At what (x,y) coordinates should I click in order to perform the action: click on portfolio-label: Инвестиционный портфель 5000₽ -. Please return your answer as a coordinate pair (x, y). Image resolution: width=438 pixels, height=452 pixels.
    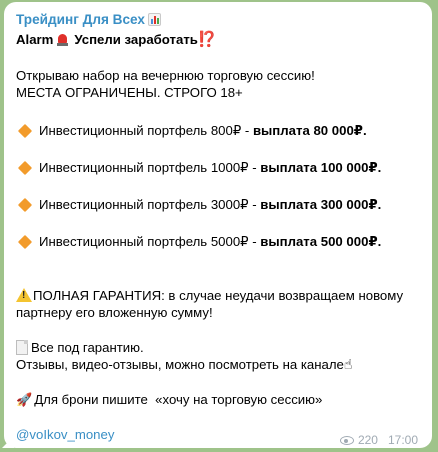
    Looking at the image, I should click on (150, 241).